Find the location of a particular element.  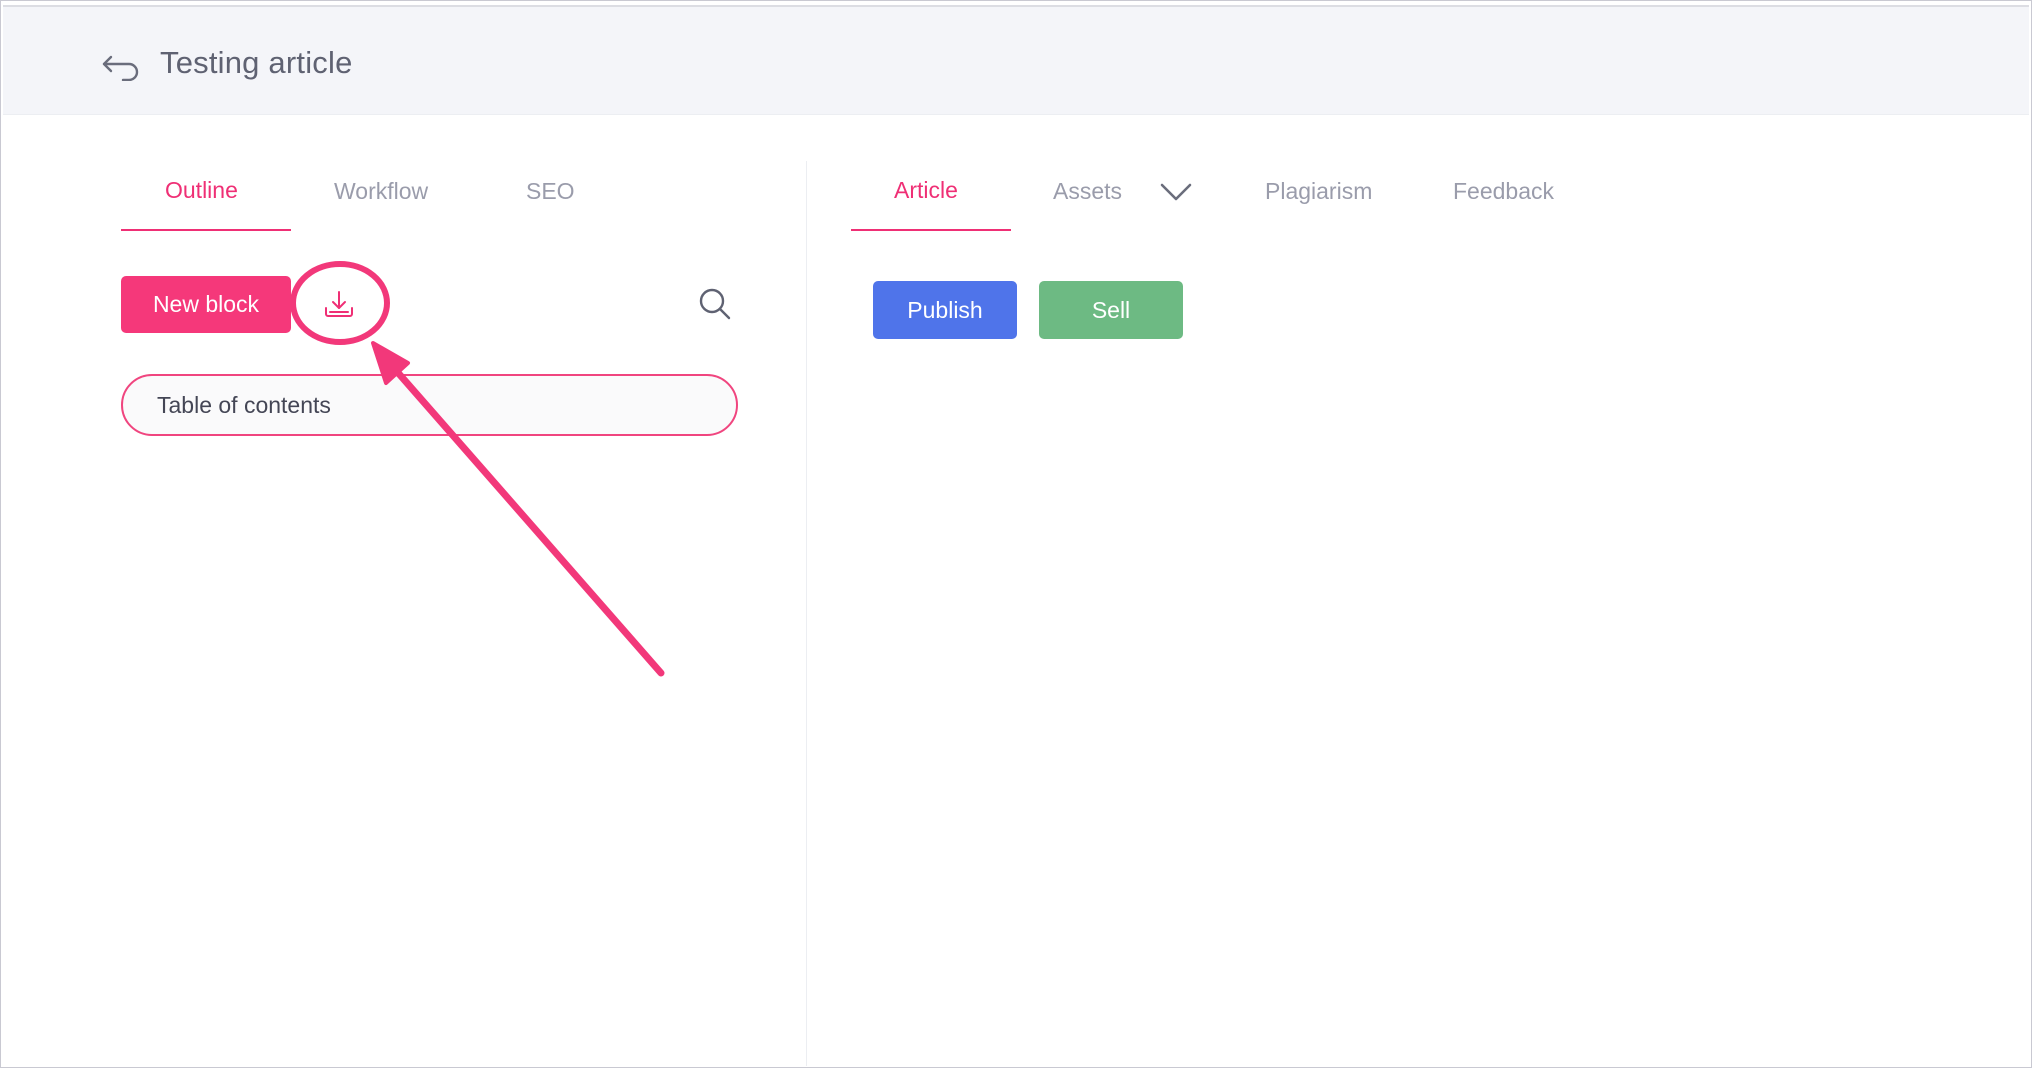

sell-button: Sell is located at coordinates (1111, 310).